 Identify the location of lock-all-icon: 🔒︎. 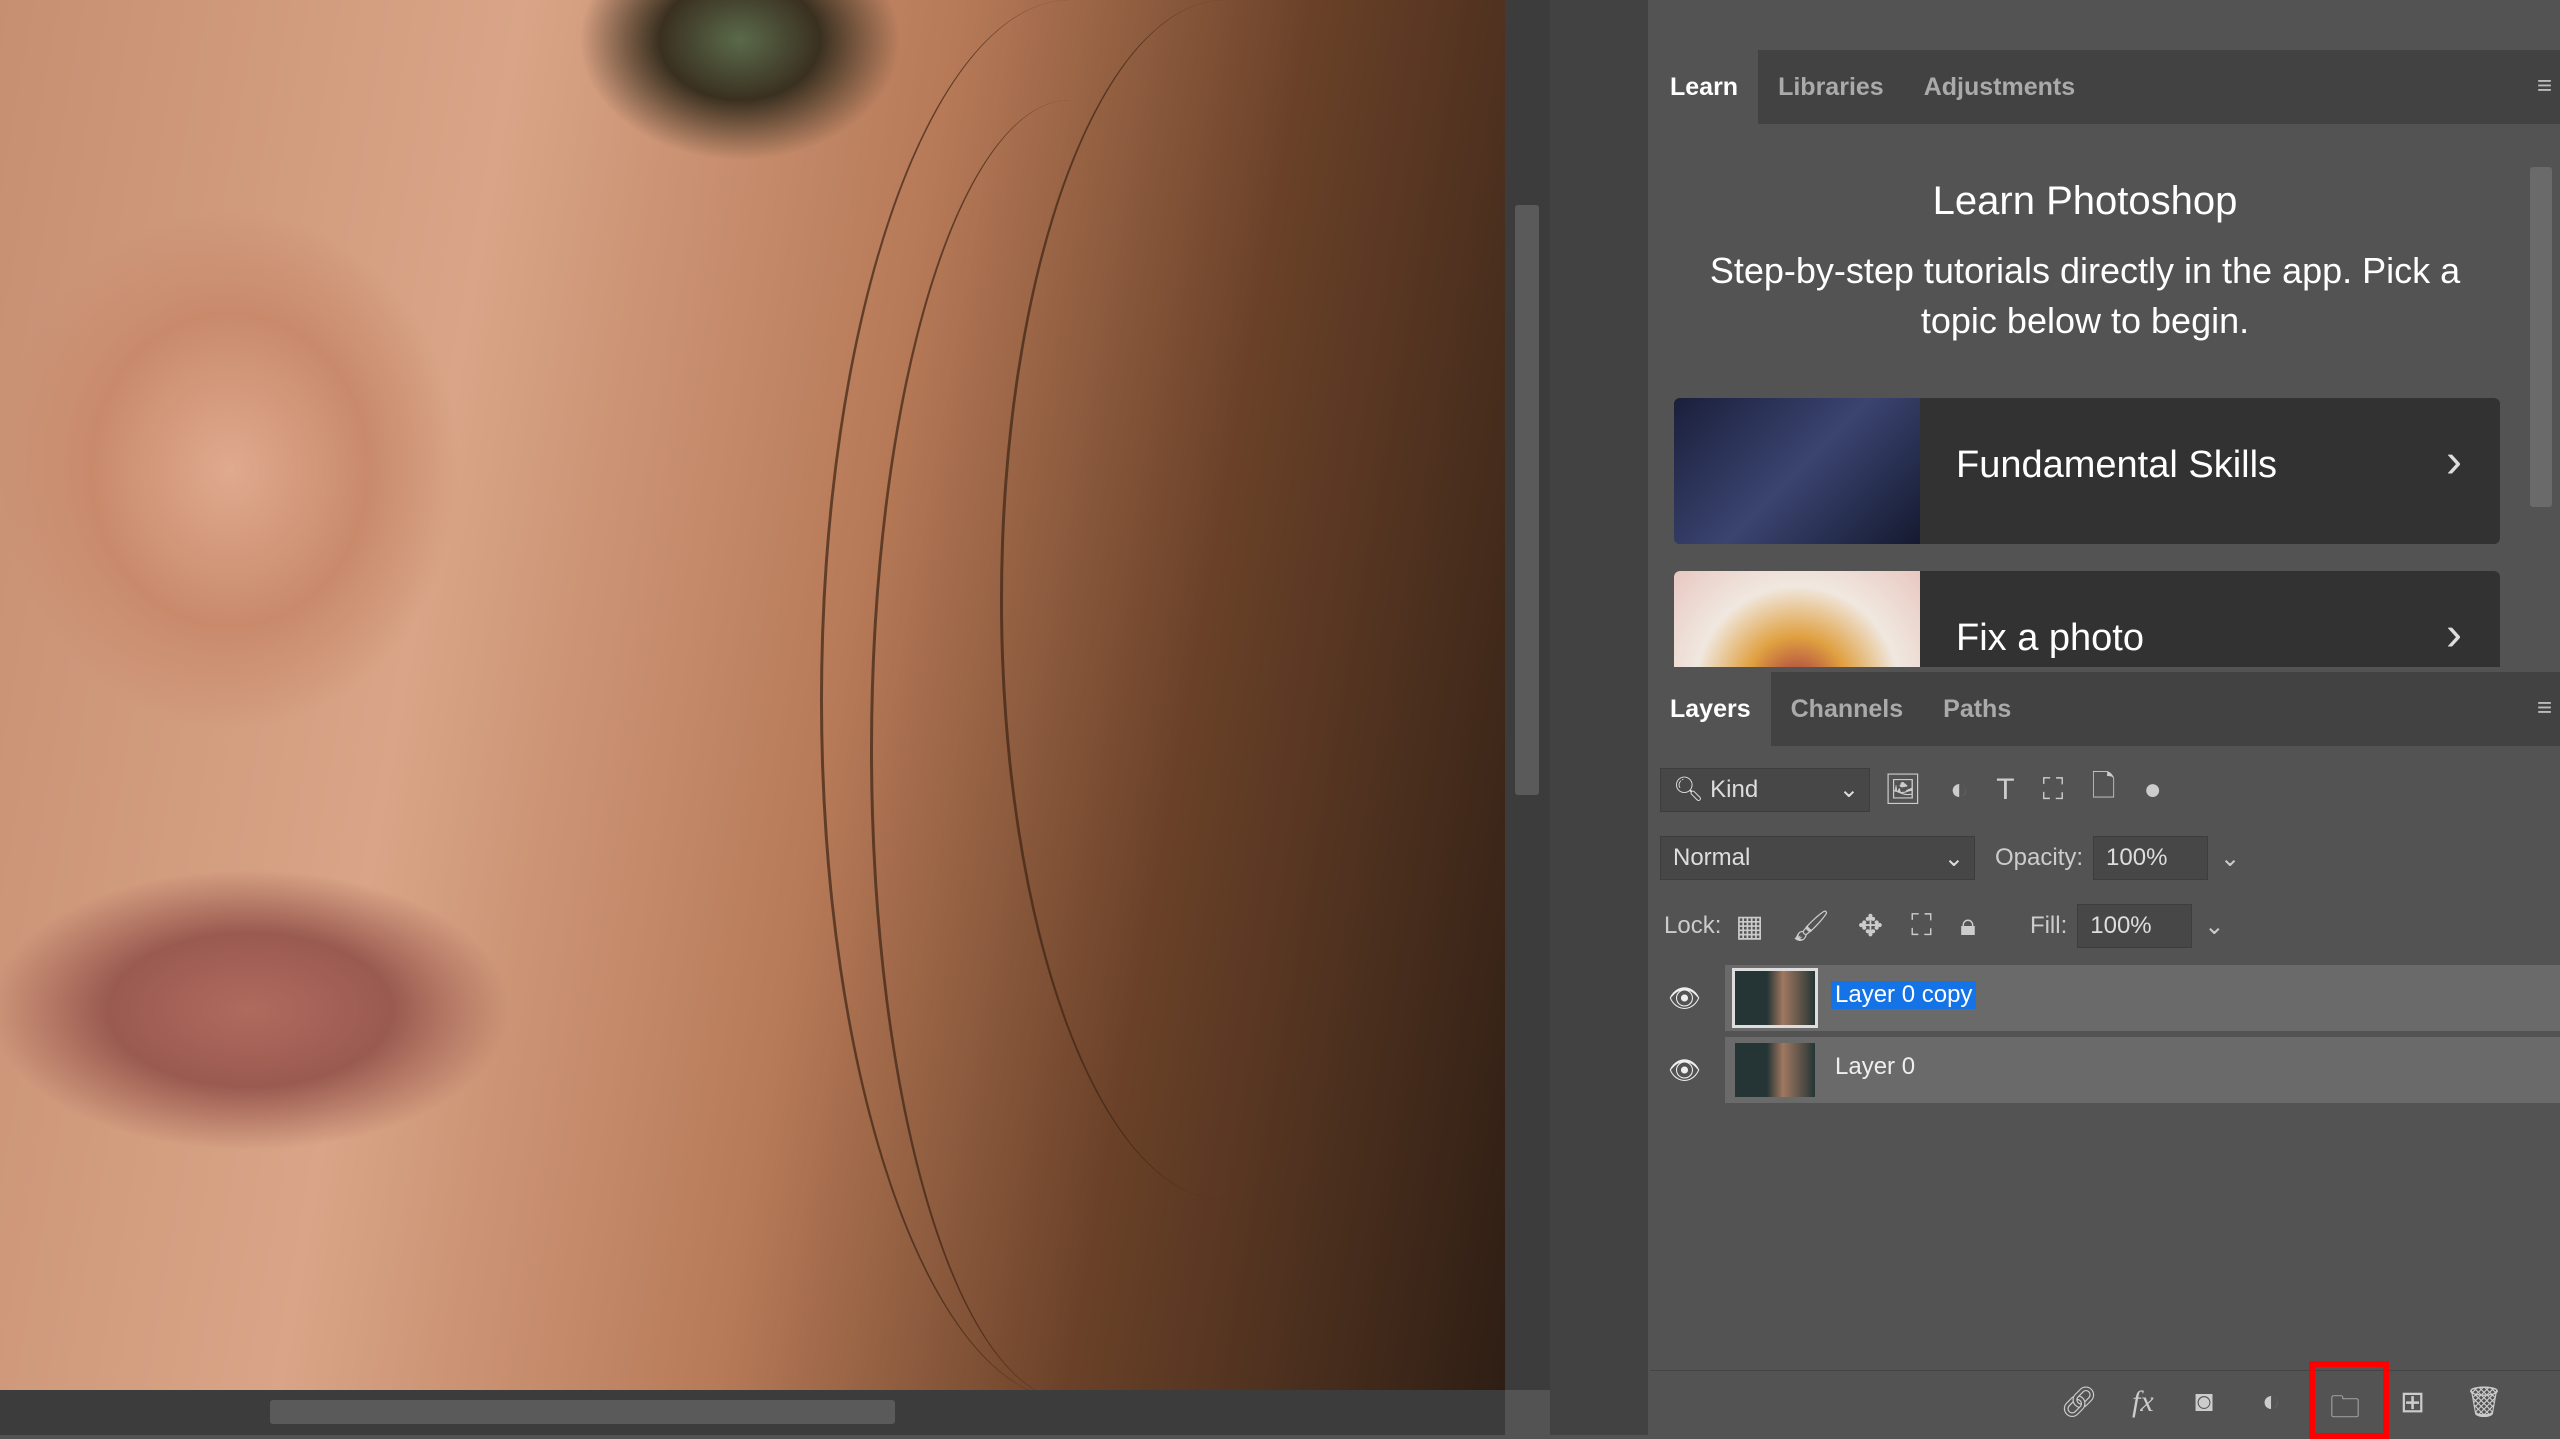
(1968, 926).